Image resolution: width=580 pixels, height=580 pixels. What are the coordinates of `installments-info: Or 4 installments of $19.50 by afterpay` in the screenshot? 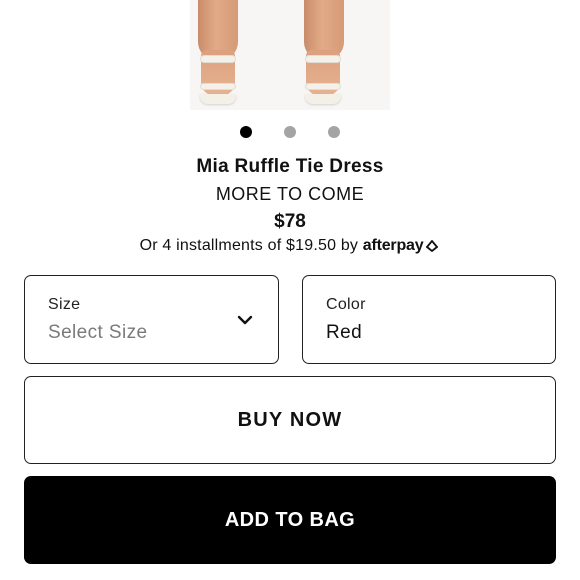 It's located at (290, 247).